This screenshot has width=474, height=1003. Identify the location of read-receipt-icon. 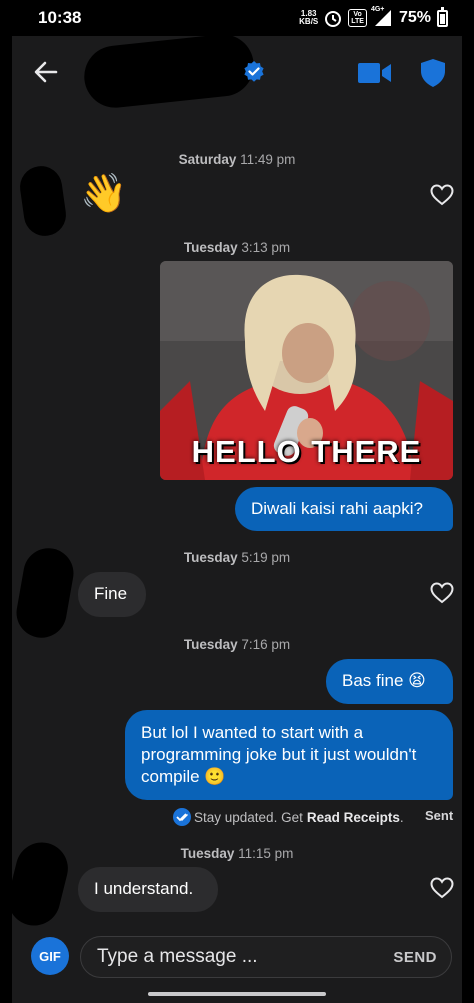
(182, 817).